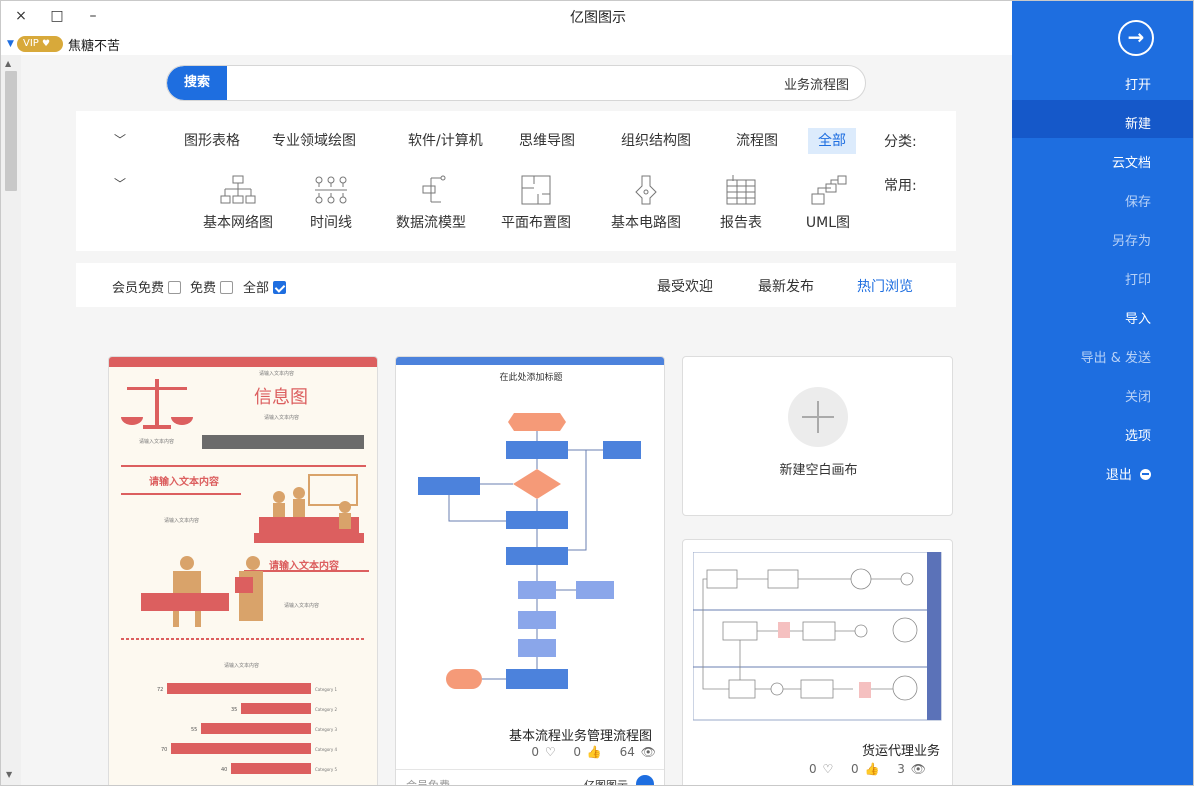 This screenshot has width=1194, height=786. I want to click on chart-data-label: 72, so click(160, 690).